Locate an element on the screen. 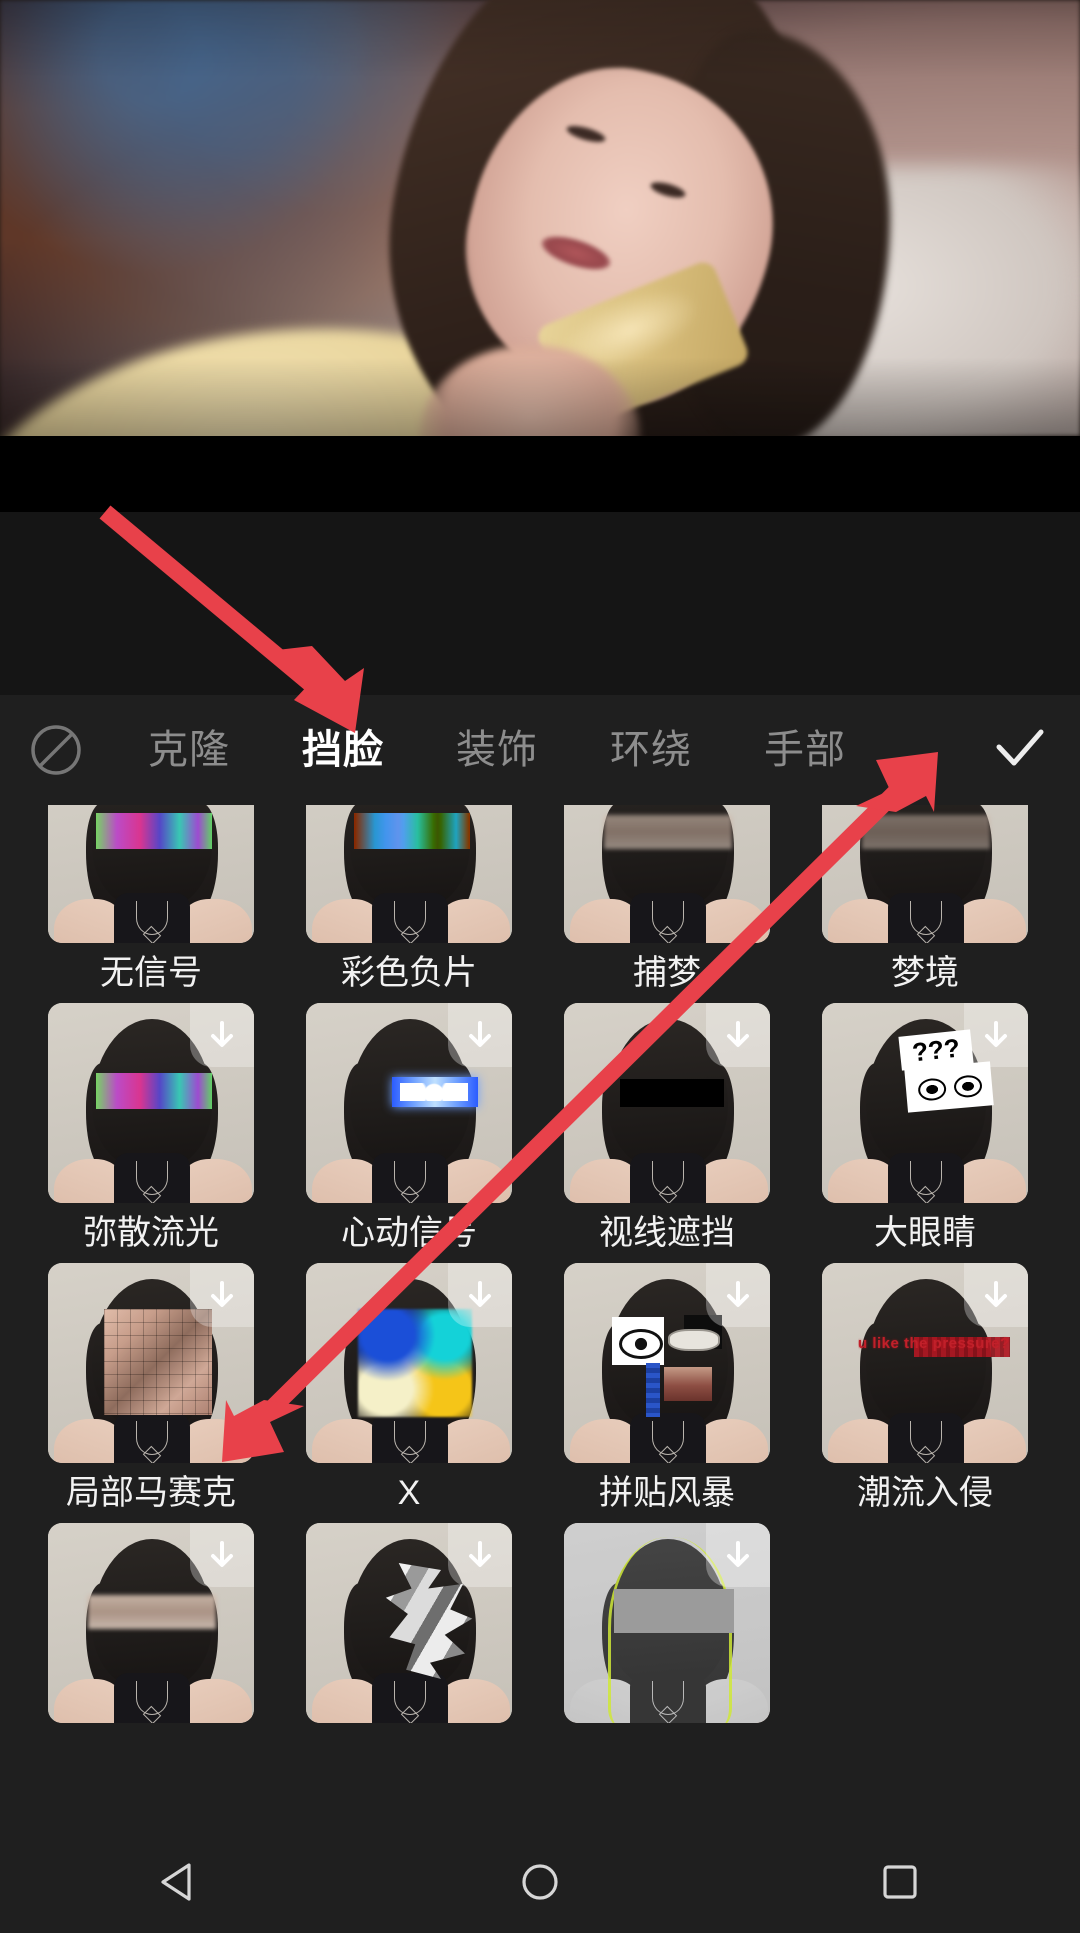  effect-label: 大眼睛 is located at coordinates (925, 1233).